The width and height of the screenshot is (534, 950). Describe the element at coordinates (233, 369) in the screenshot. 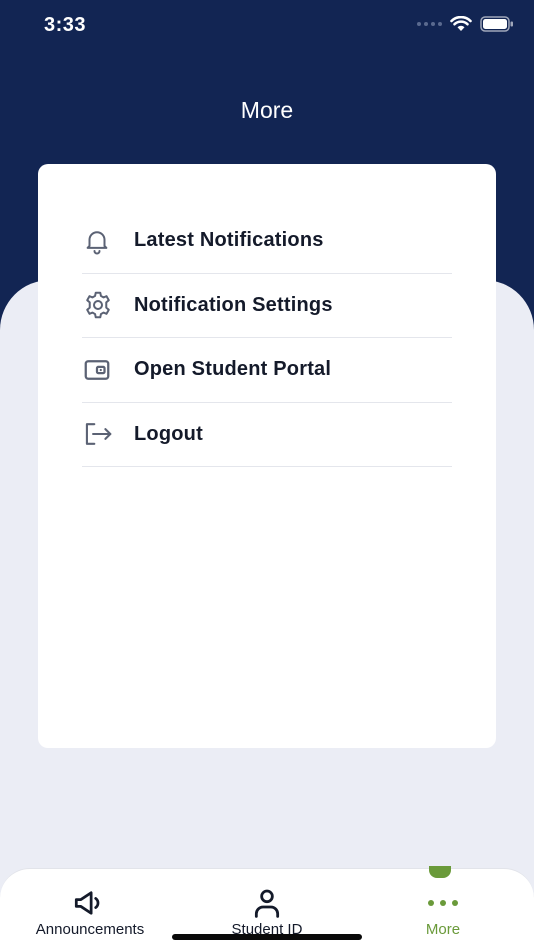

I see `menu-item-label: Open Student Portal` at that location.